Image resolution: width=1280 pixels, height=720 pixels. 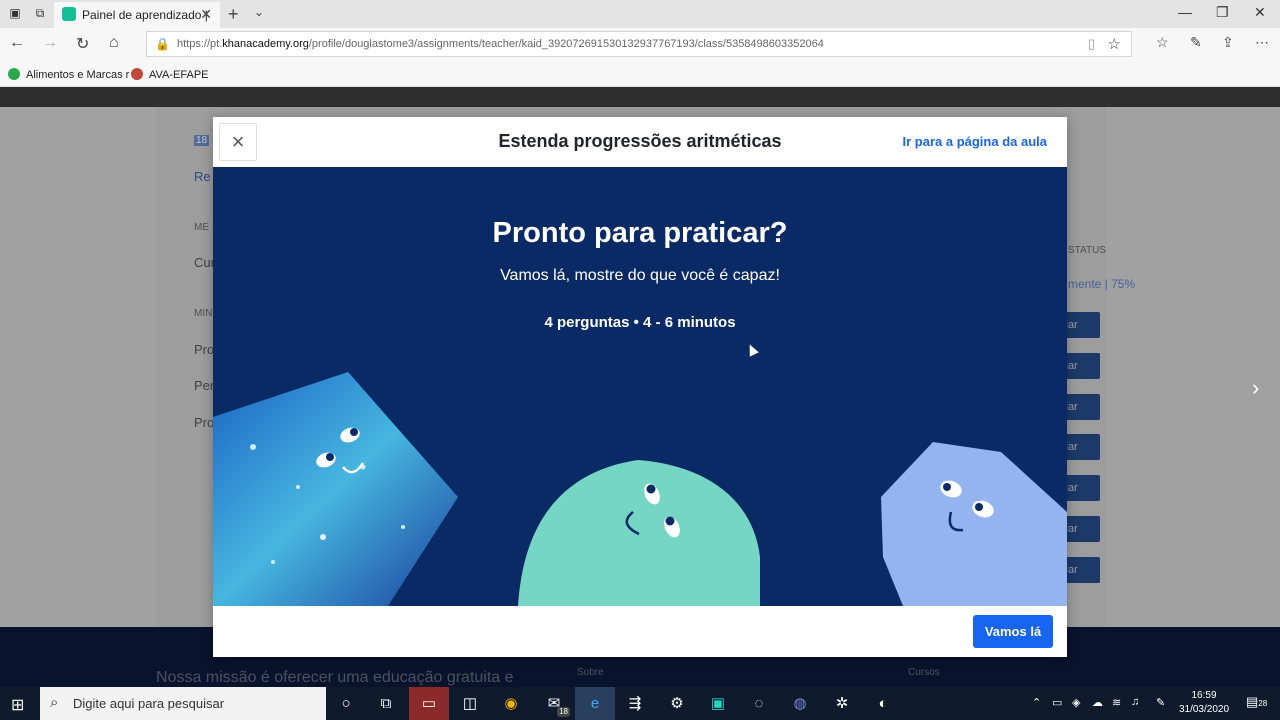 What do you see at coordinates (1162, 42) in the screenshot?
I see `favorites-hub-icon: ☆` at bounding box center [1162, 42].